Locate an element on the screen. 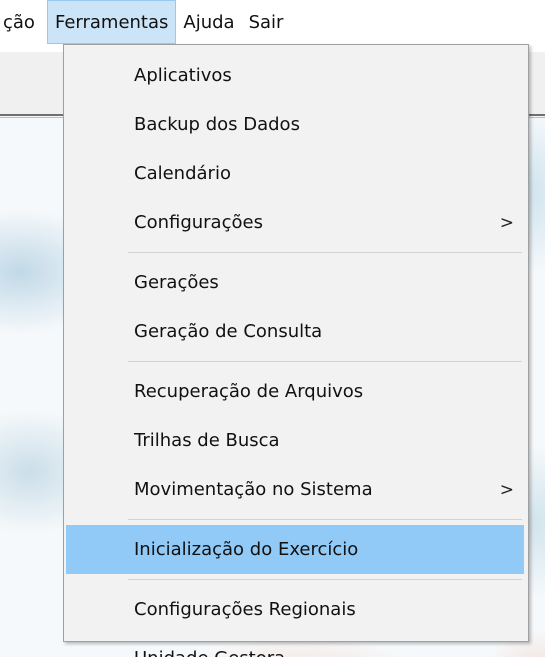  menu-item-geracao-de-consulta: Geração de Consulta is located at coordinates (295, 331).